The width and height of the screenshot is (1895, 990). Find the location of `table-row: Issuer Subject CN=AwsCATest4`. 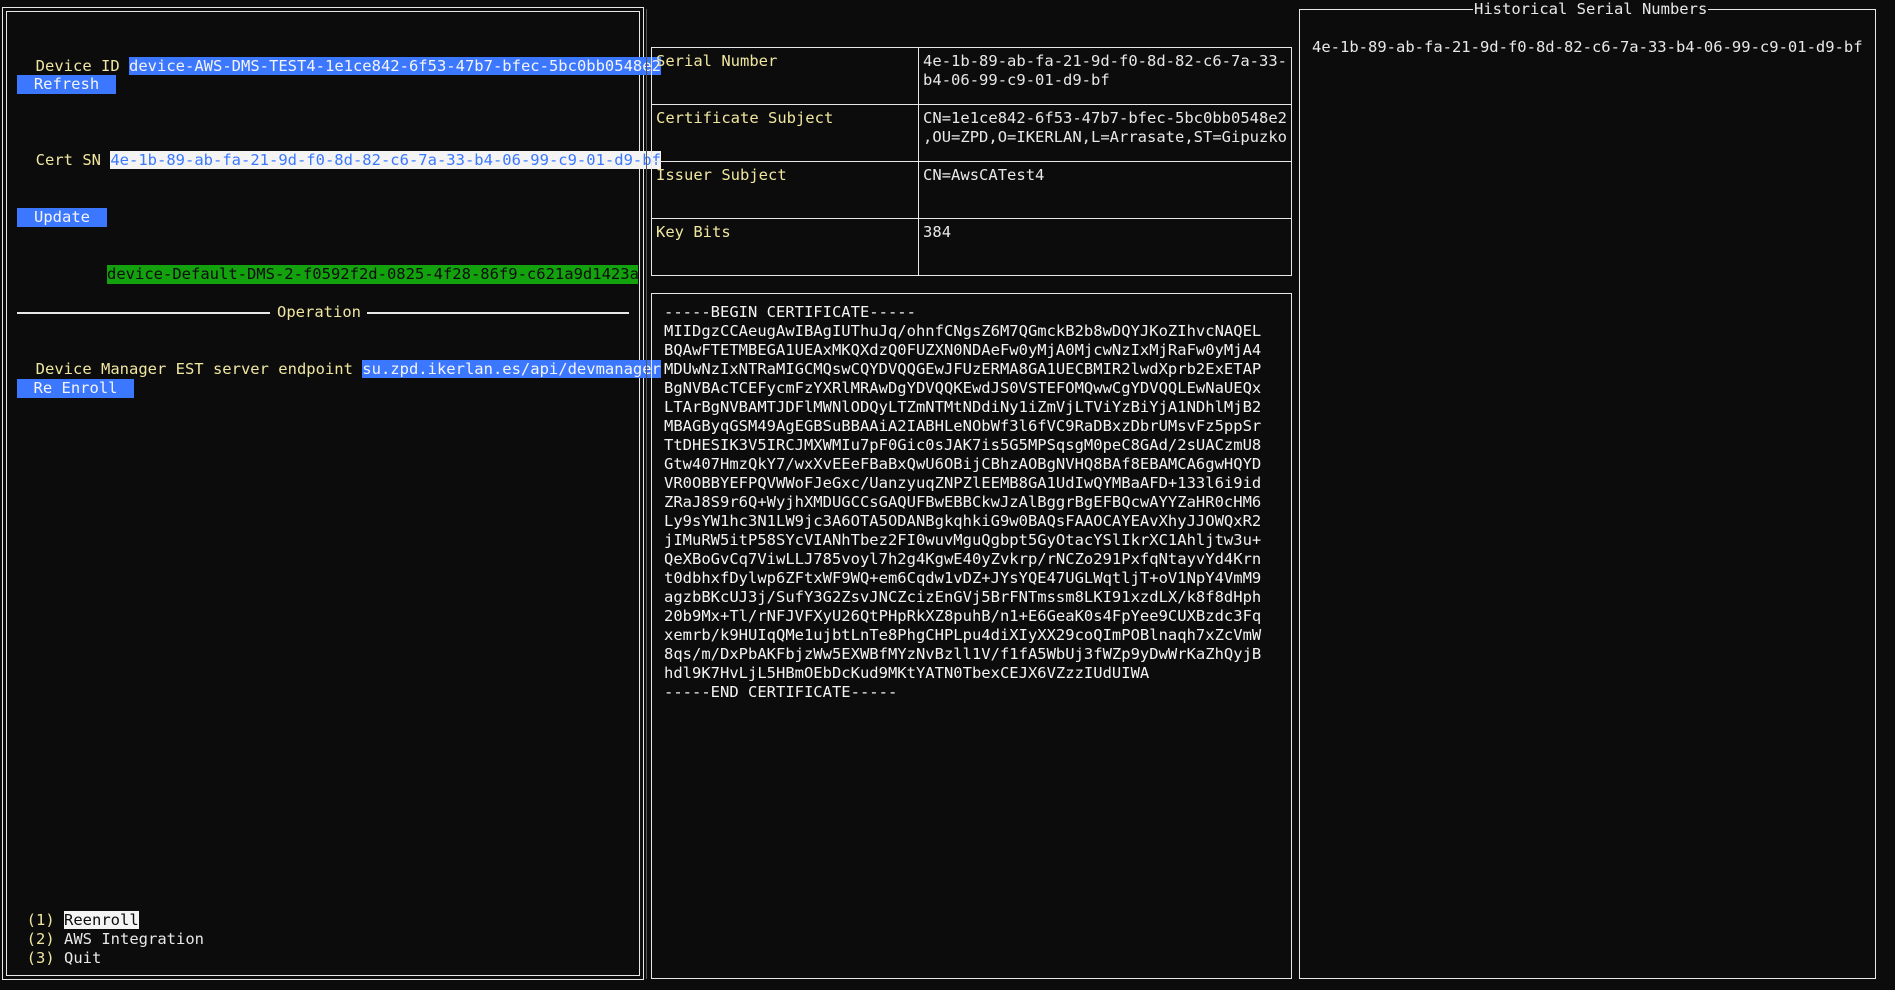

table-row: Issuer Subject CN=AwsCATest4 is located at coordinates (971, 190).